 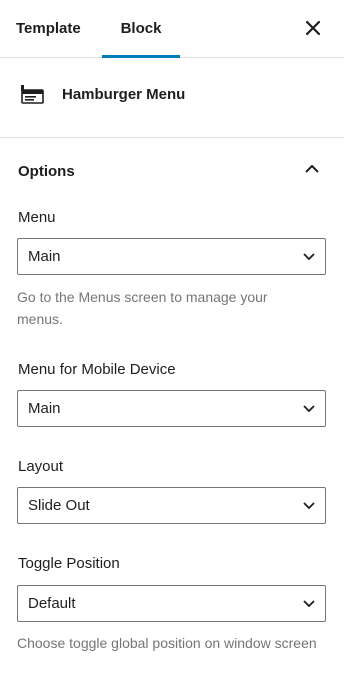 What do you see at coordinates (171, 408) in the screenshot?
I see `mobile-menu-select: Main` at bounding box center [171, 408].